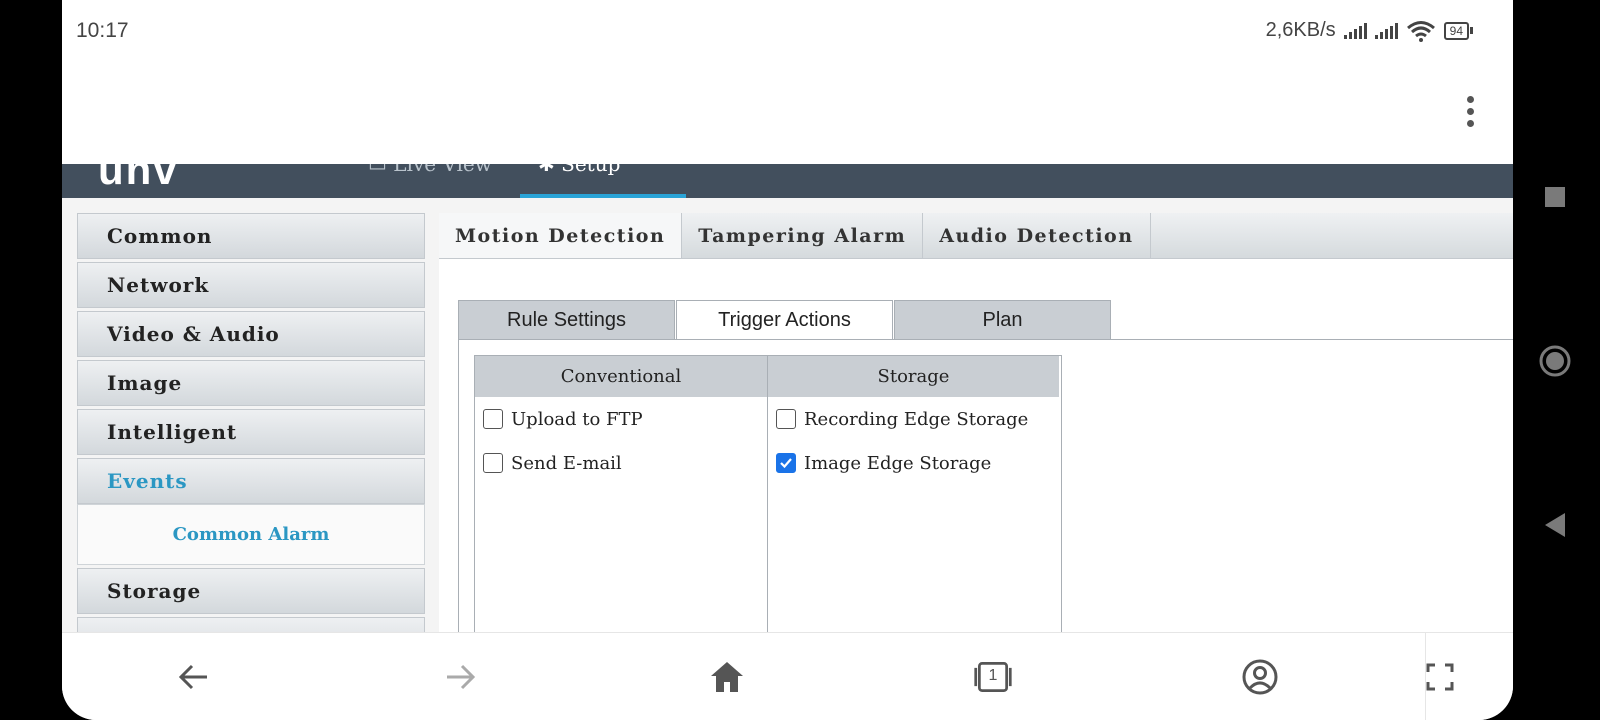 The width and height of the screenshot is (1600, 720). I want to click on option-image-edge-storage: Image Edge Storage, so click(913, 463).